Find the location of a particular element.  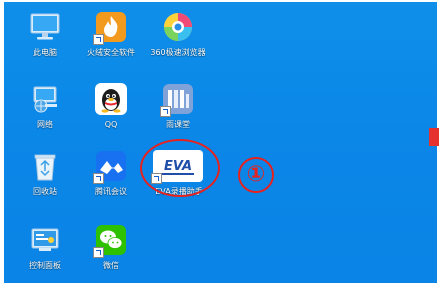

desktop-icon-label: 腾讯会议 is located at coordinates (111, 191).